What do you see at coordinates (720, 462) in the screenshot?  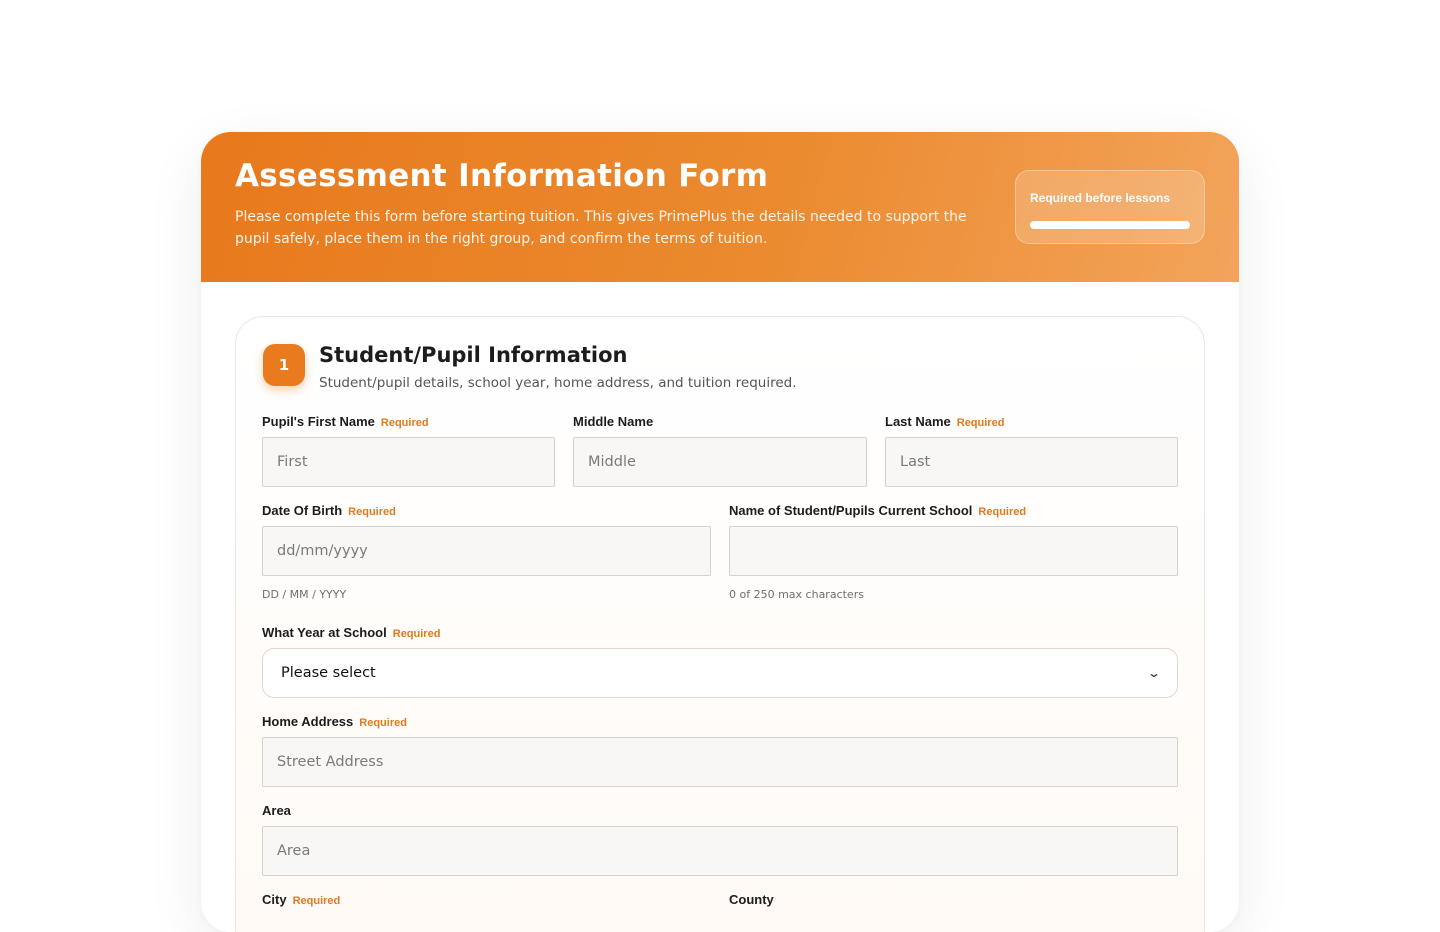 I see `middle-name-input: Middle` at bounding box center [720, 462].